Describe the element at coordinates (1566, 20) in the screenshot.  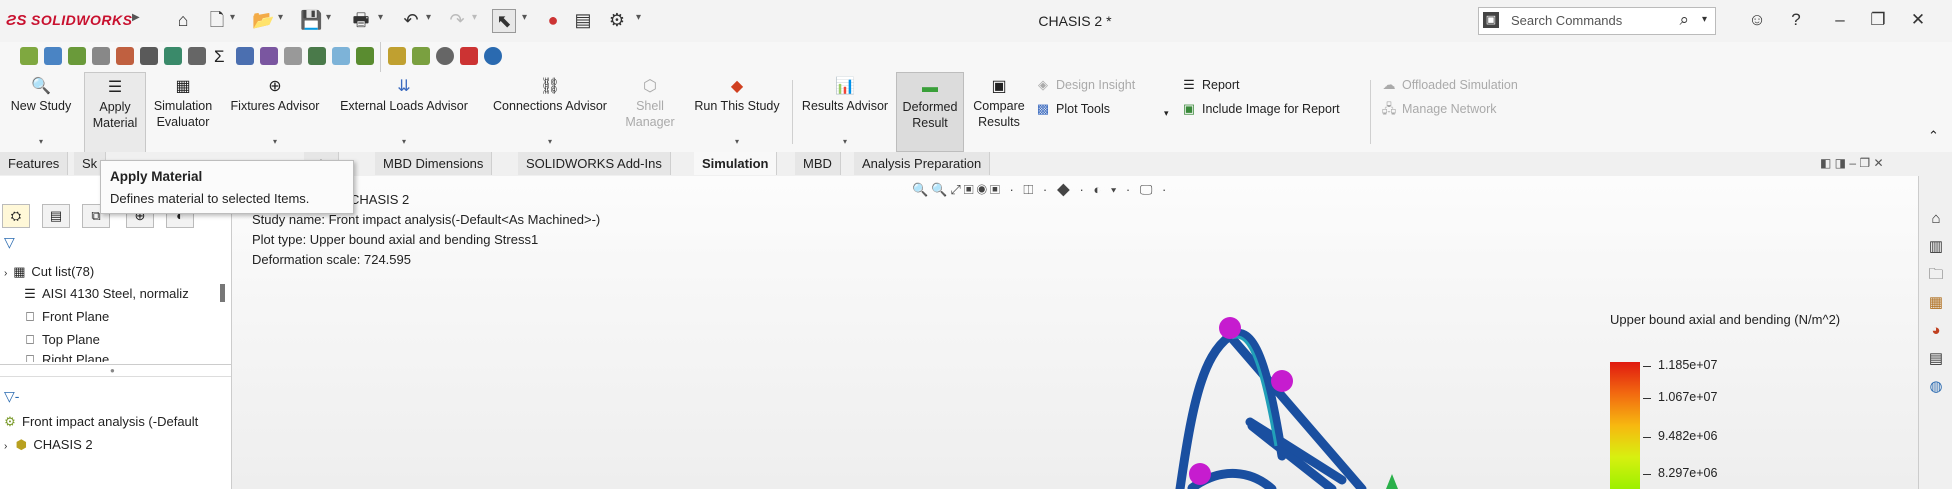
I see `search-input: Search Commands` at that location.